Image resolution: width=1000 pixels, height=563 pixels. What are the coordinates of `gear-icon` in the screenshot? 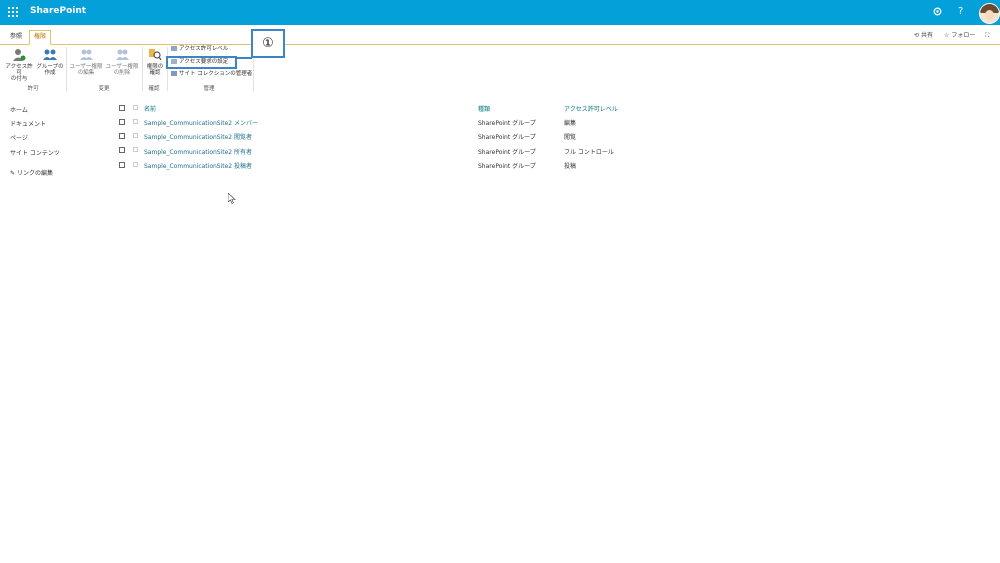 It's located at (937, 13).